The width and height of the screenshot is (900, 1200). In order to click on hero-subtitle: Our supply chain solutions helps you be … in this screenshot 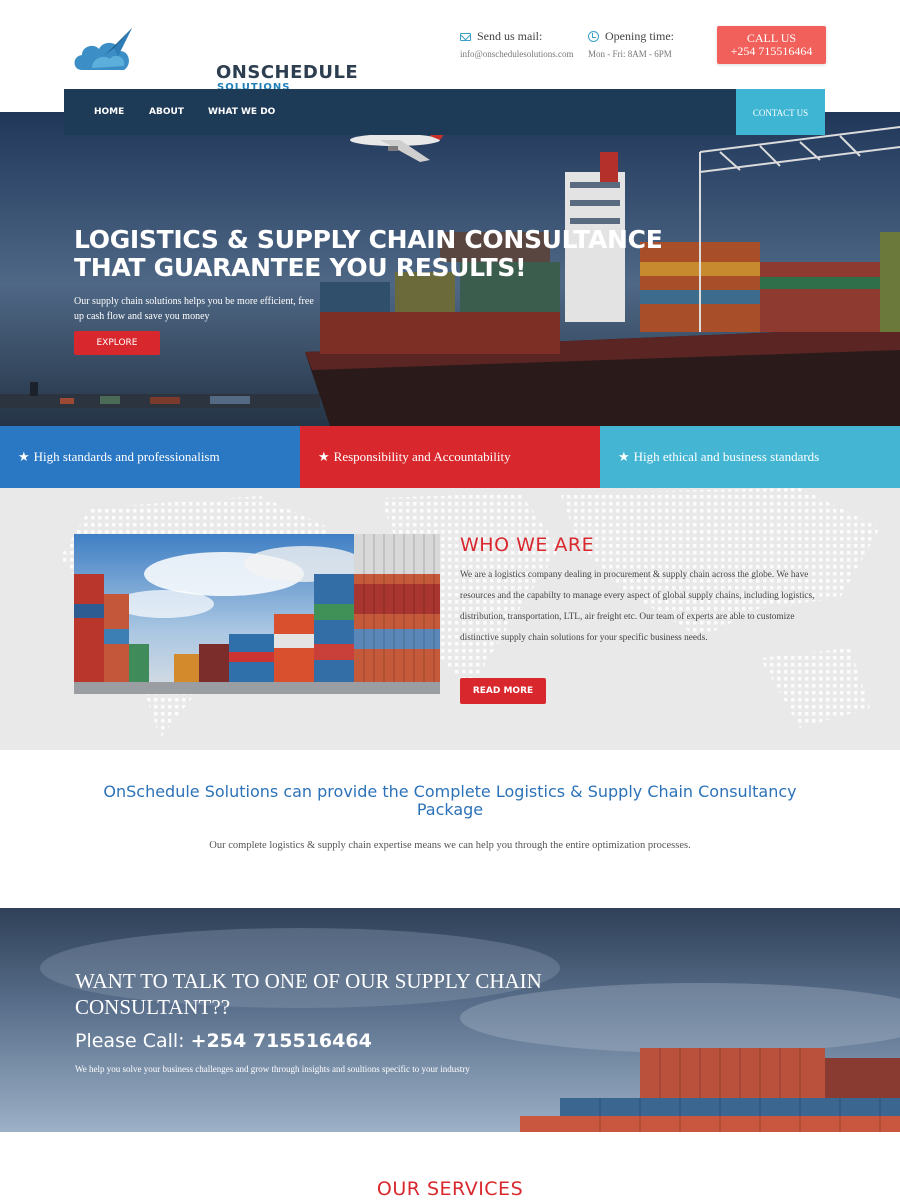, I will do `click(194, 309)`.